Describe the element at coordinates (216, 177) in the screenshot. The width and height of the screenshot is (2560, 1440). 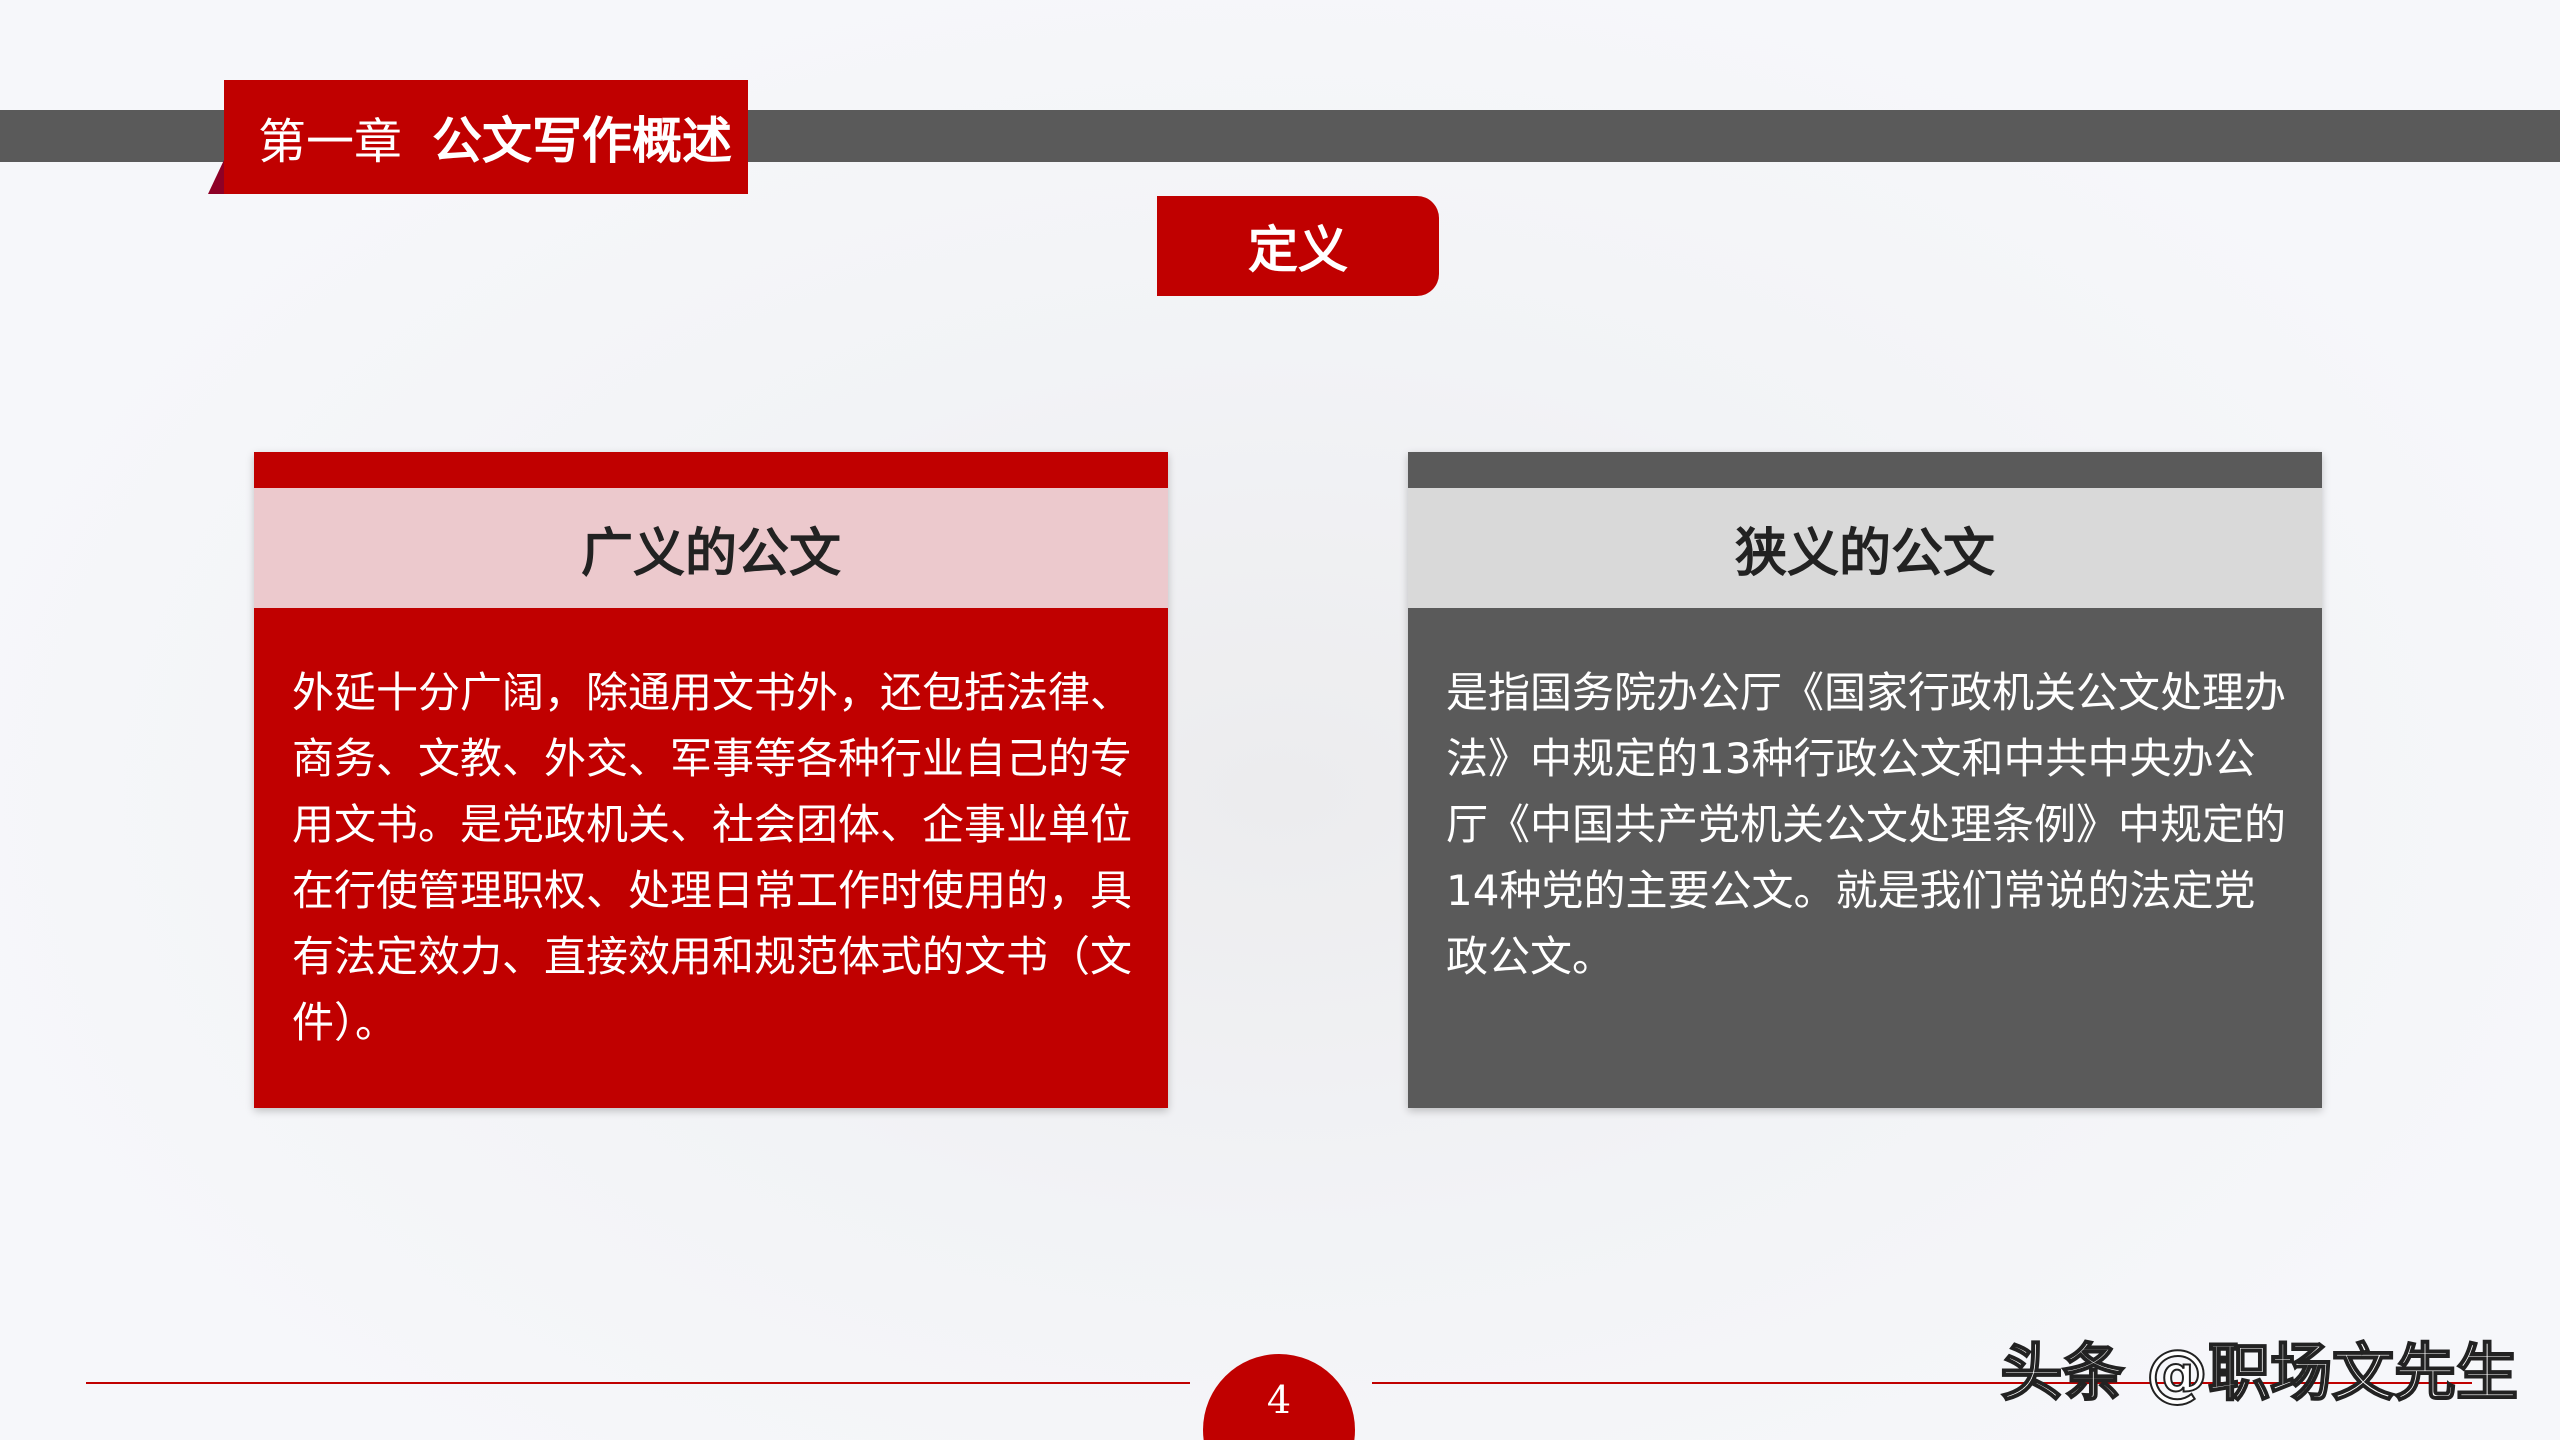
I see `tag-fold` at that location.